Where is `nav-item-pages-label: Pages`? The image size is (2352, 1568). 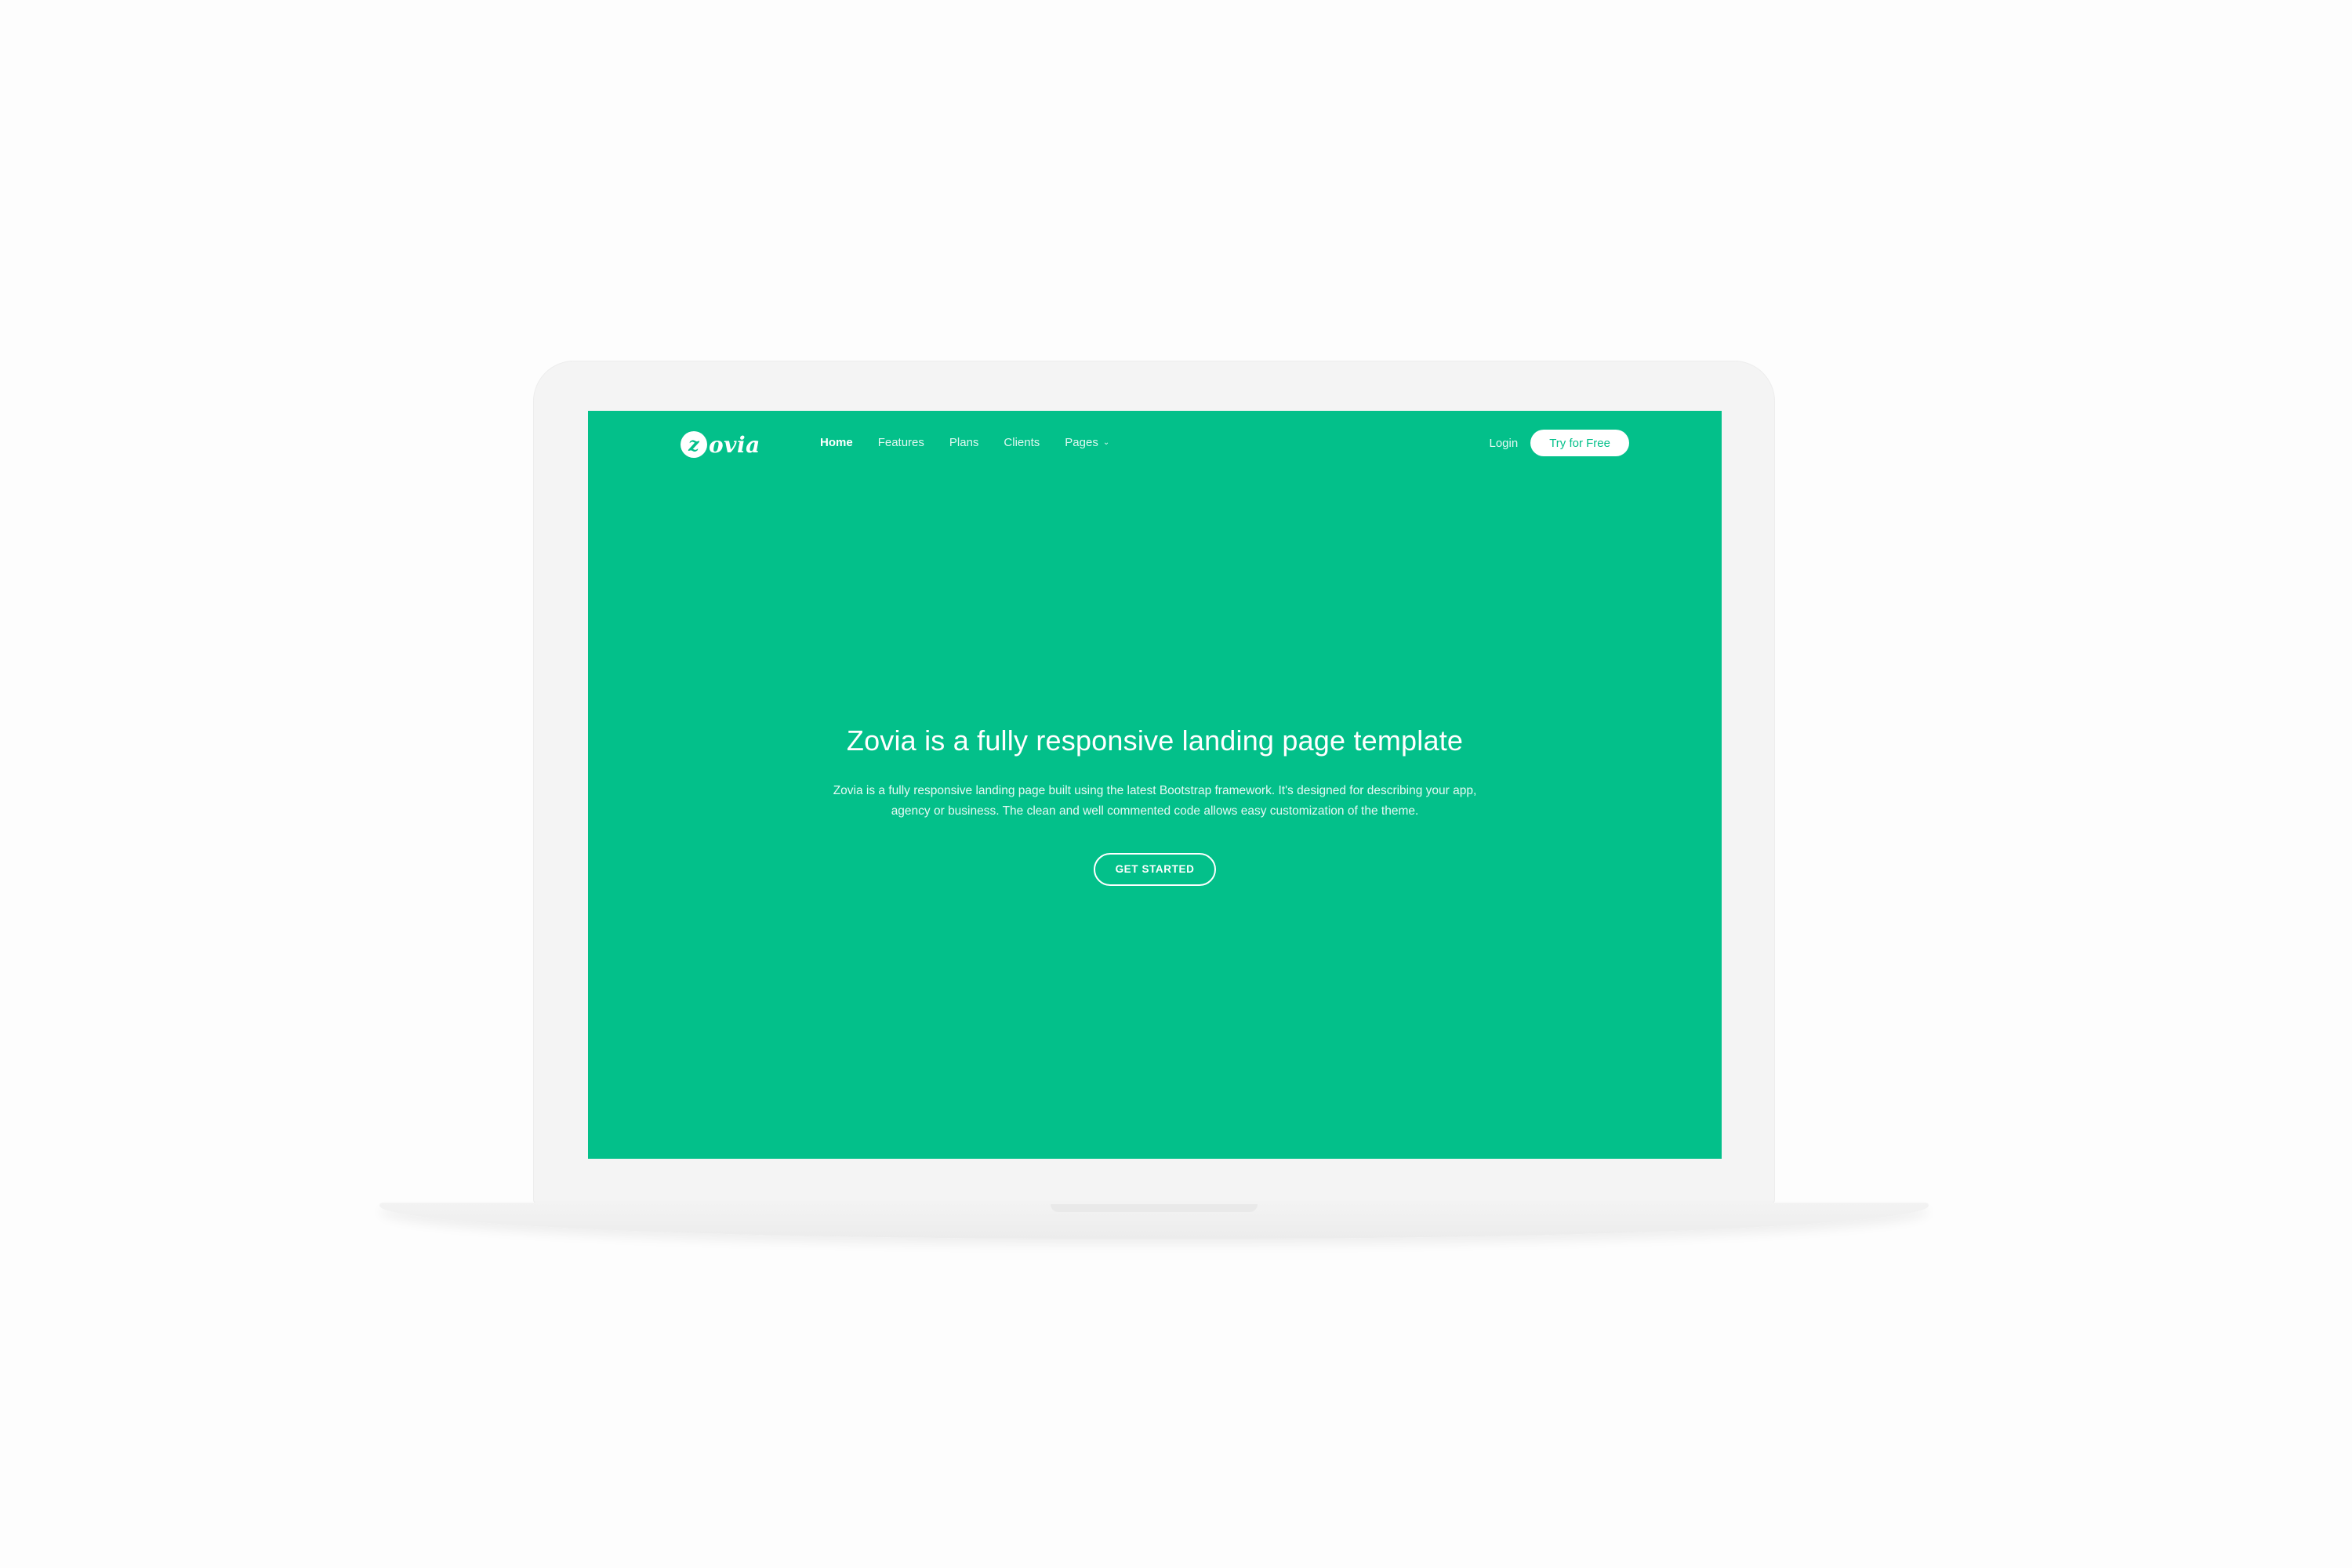 nav-item-pages-label: Pages is located at coordinates (1081, 442).